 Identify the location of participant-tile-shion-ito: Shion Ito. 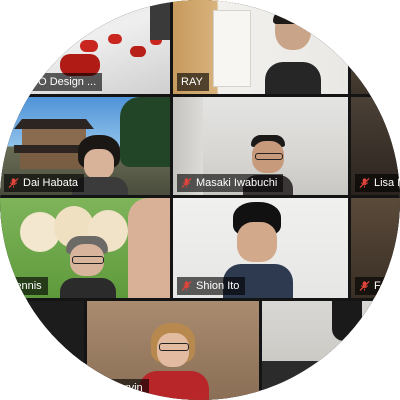
(260, 248).